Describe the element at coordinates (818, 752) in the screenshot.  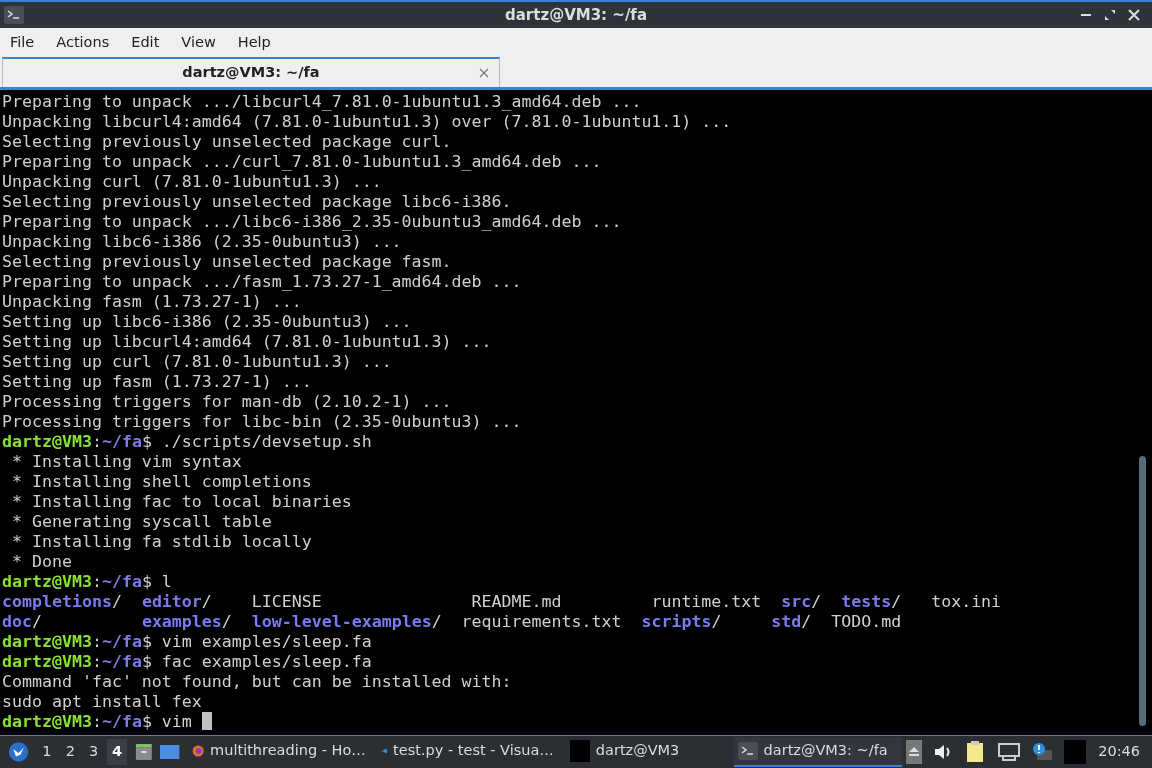
I see `taskbar-button: dartz@VM3: ~/fa` at that location.